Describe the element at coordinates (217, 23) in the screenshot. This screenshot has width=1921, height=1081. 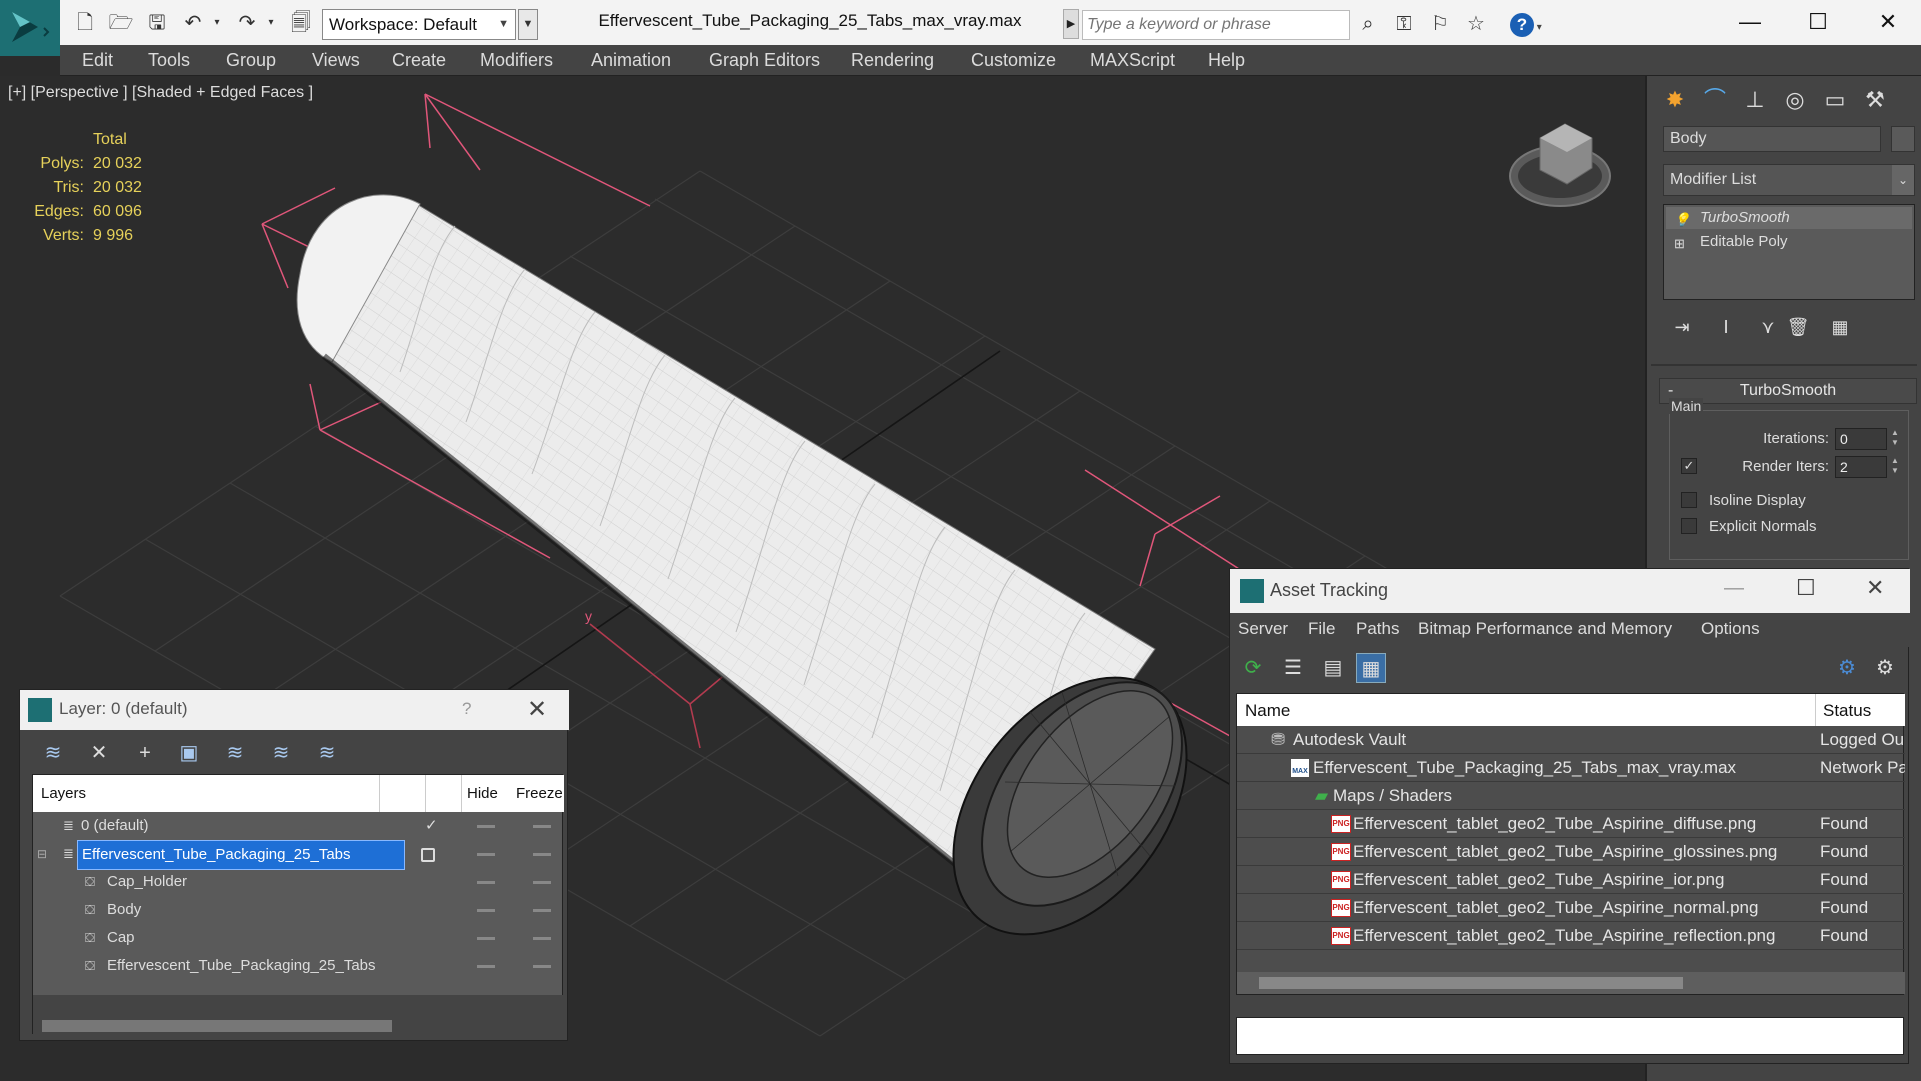
I see `undo-dropdown-icon: ▾` at that location.